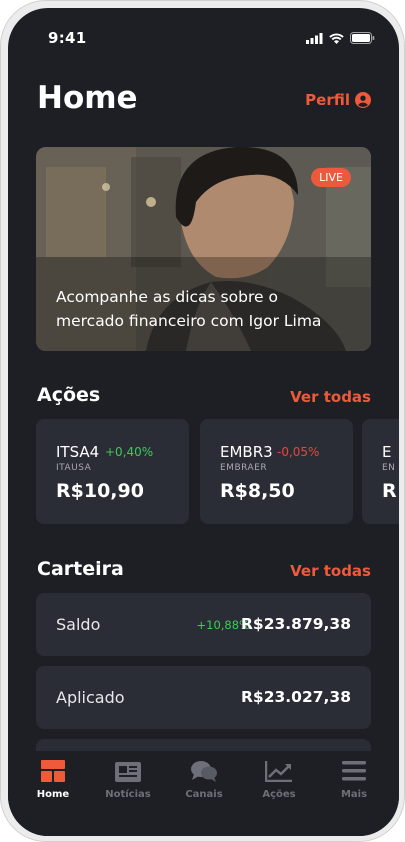 The image size is (405, 842). What do you see at coordinates (246, 452) in the screenshot?
I see `stock-ticker: EMBR3` at bounding box center [246, 452].